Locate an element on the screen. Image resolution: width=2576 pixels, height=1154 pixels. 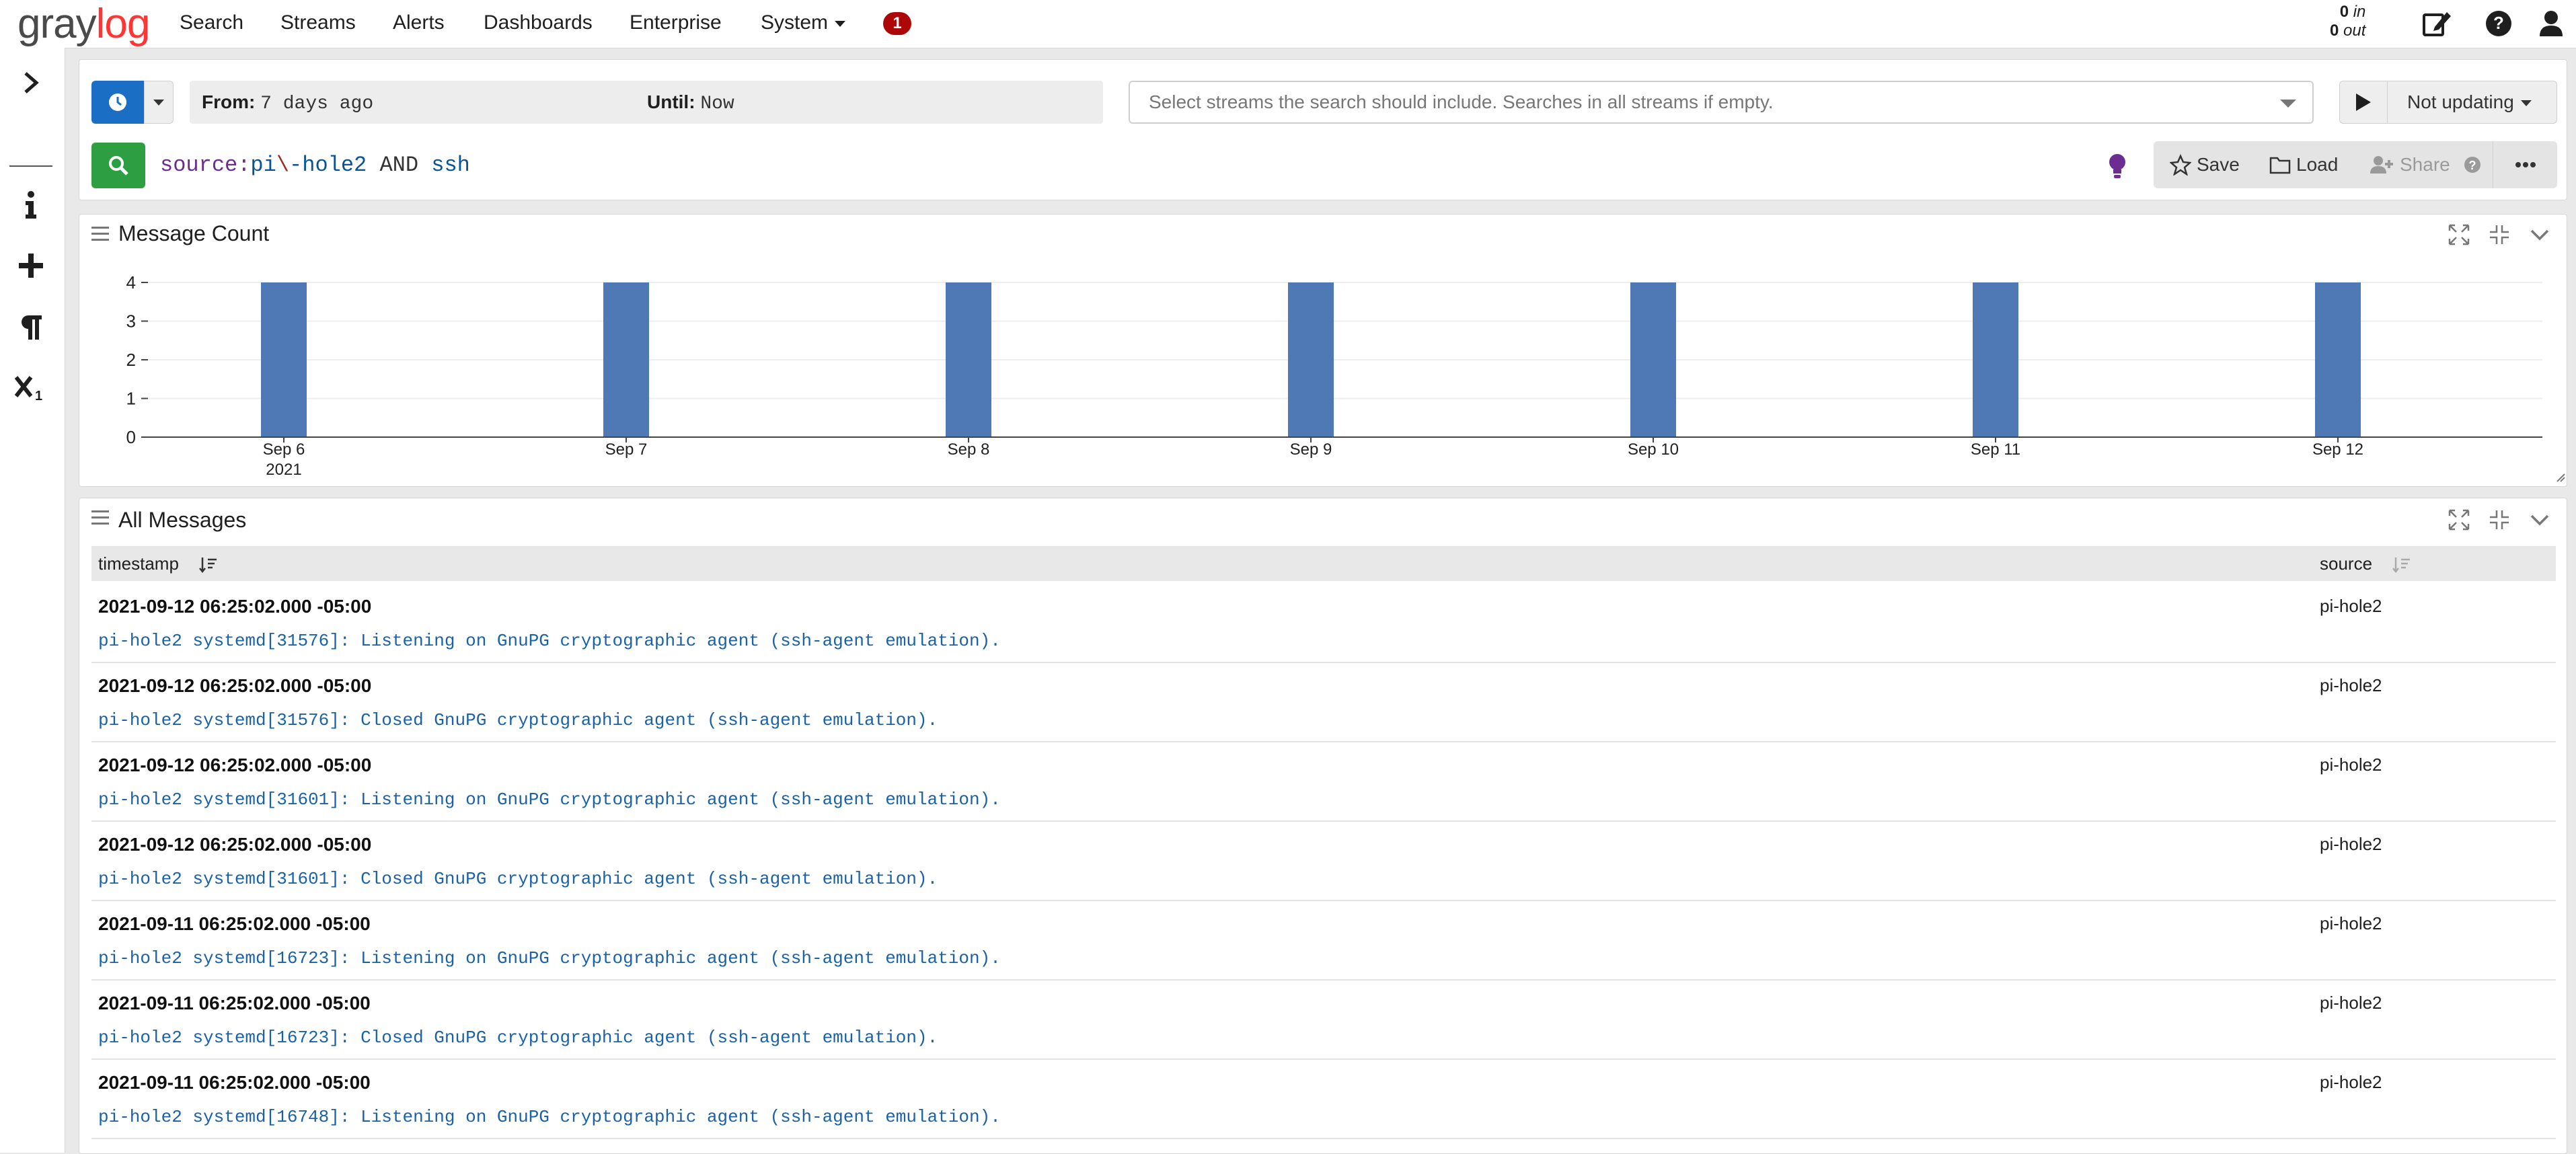
function-icon: 1 is located at coordinates (30, 388).